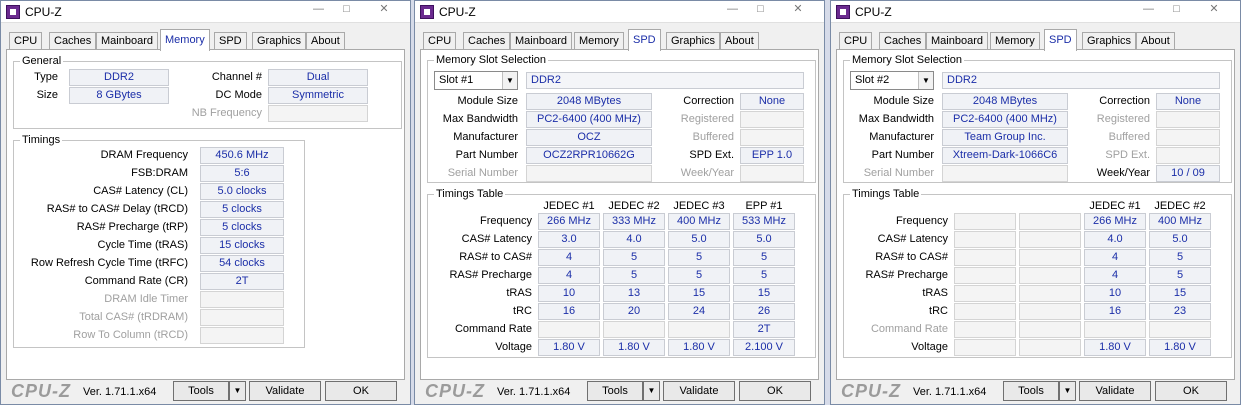 This screenshot has width=1241, height=405. Describe the element at coordinates (1115, 221) in the screenshot. I see `timing-cell: 266 MHz` at that location.